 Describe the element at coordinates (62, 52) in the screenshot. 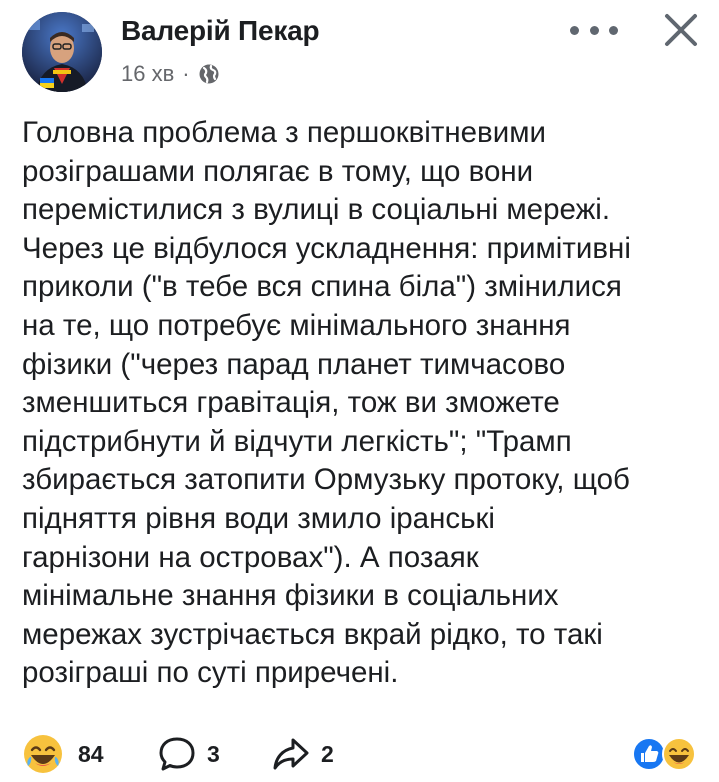

I see `author-avatar` at that location.